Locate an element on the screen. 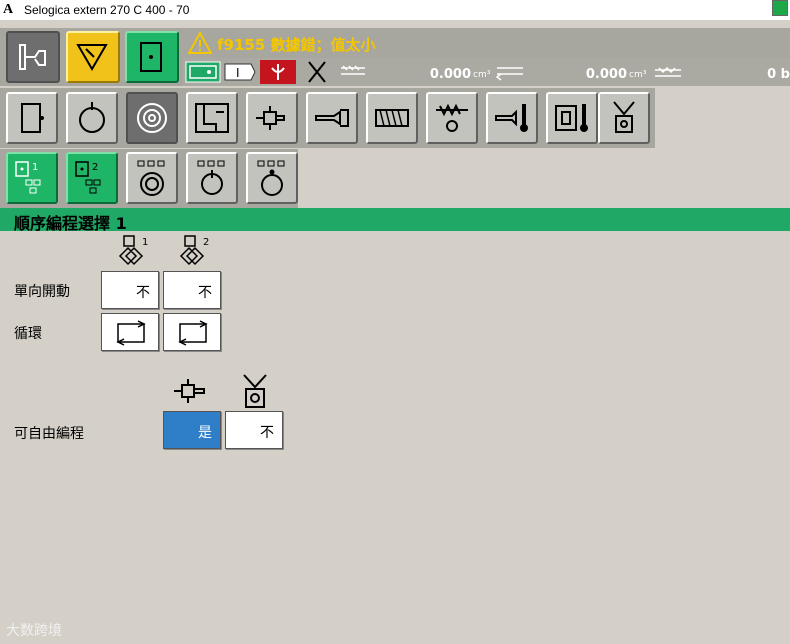 The width and height of the screenshot is (790, 644). gripper-icon is located at coordinates (624, 117).